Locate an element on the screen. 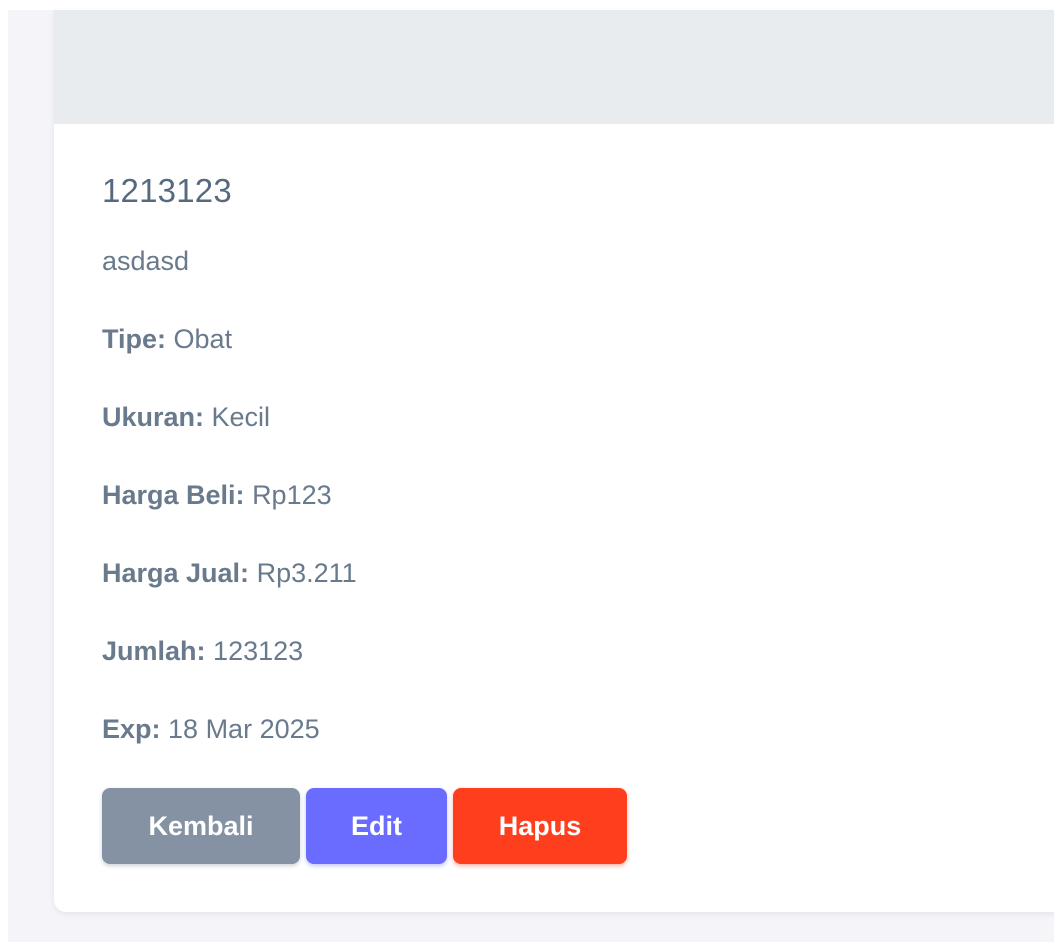  field-label: Harga Beli: is located at coordinates (173, 495).